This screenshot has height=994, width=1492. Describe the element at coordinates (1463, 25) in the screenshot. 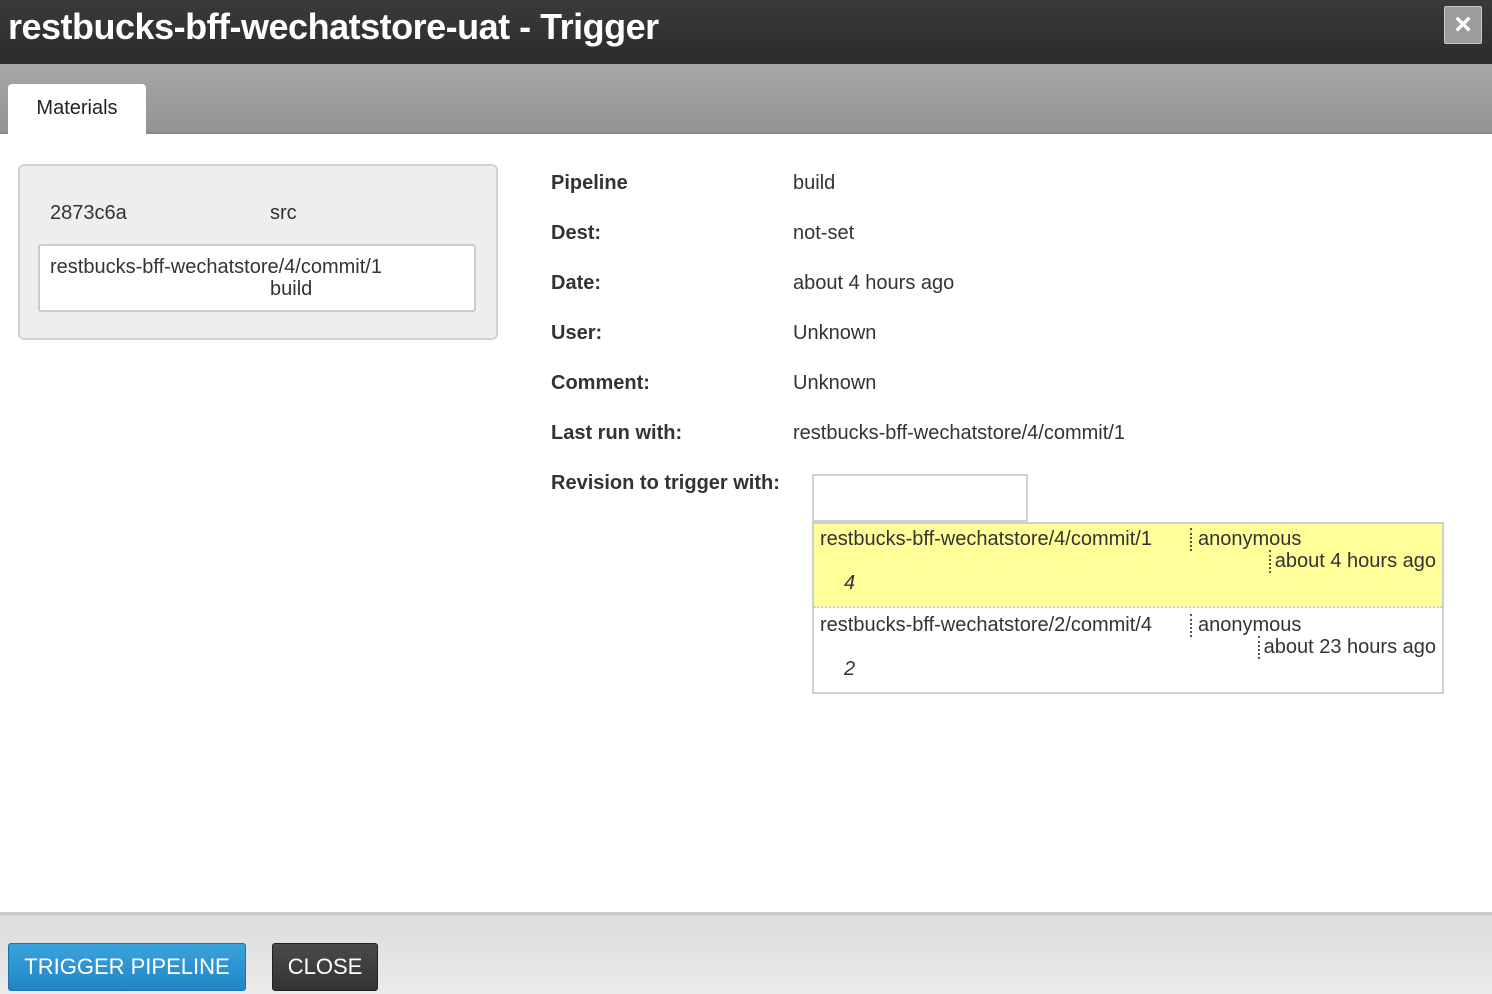

I see `close-icon: ×` at that location.